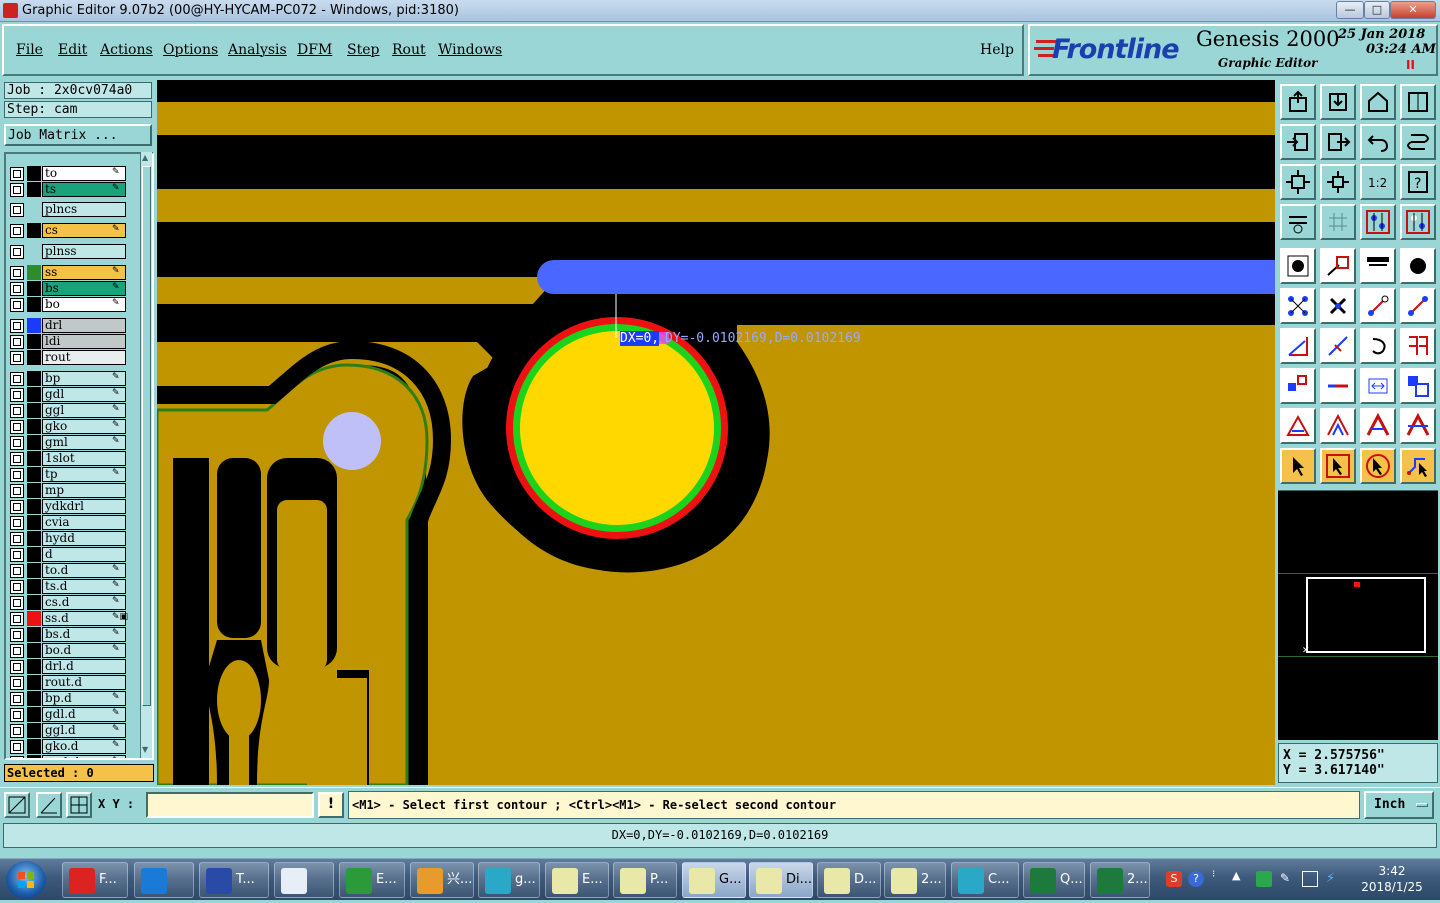 The image size is (1440, 903). I want to click on layer-compare-icon, so click(1378, 222).